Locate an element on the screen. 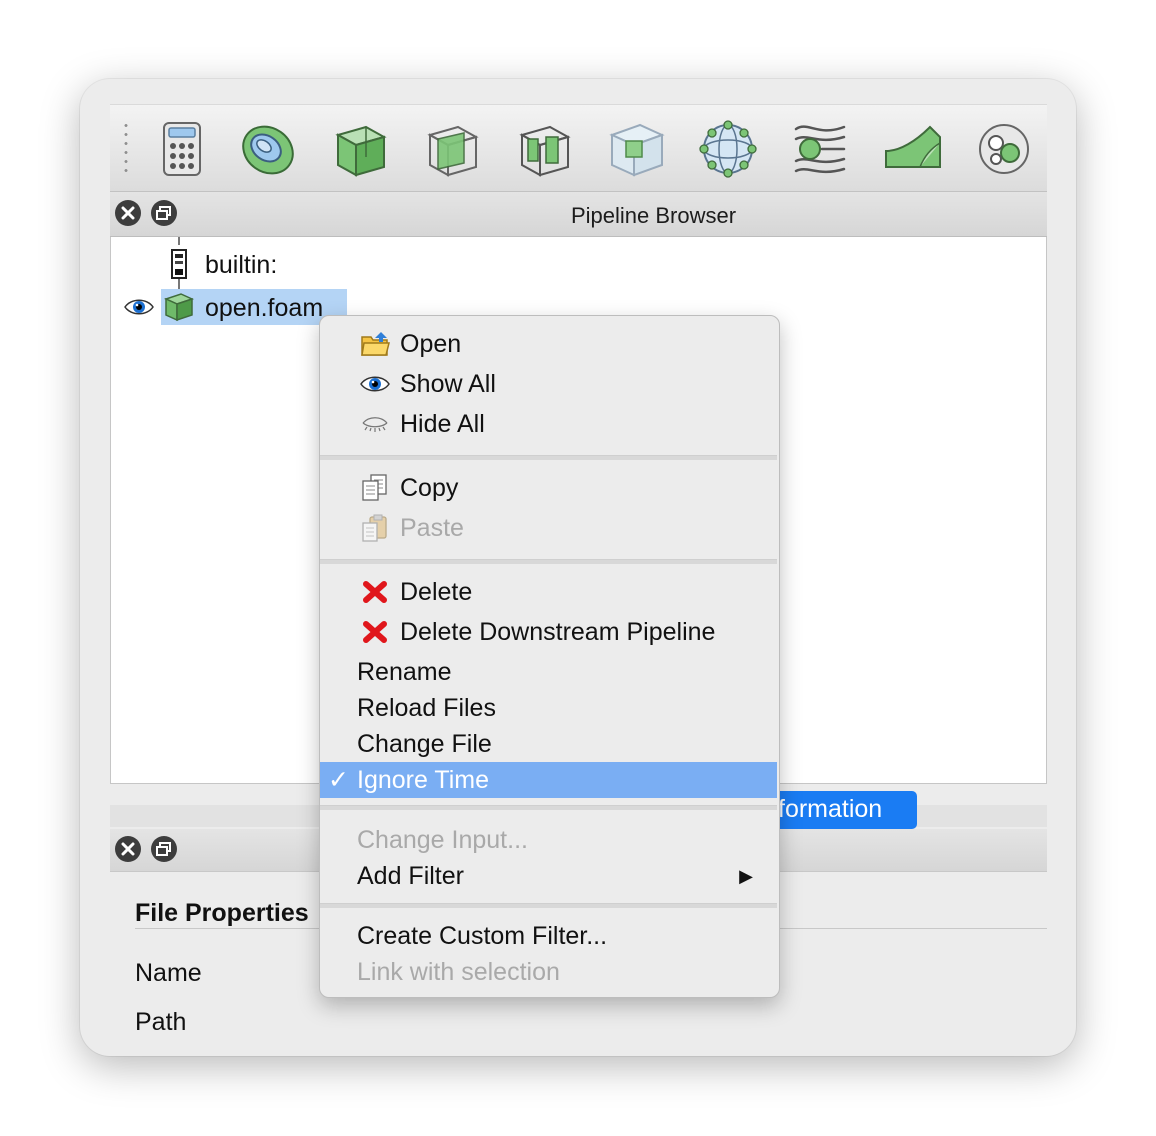 This screenshot has width=1156, height=1136. clip-icon is located at coordinates (360, 149).